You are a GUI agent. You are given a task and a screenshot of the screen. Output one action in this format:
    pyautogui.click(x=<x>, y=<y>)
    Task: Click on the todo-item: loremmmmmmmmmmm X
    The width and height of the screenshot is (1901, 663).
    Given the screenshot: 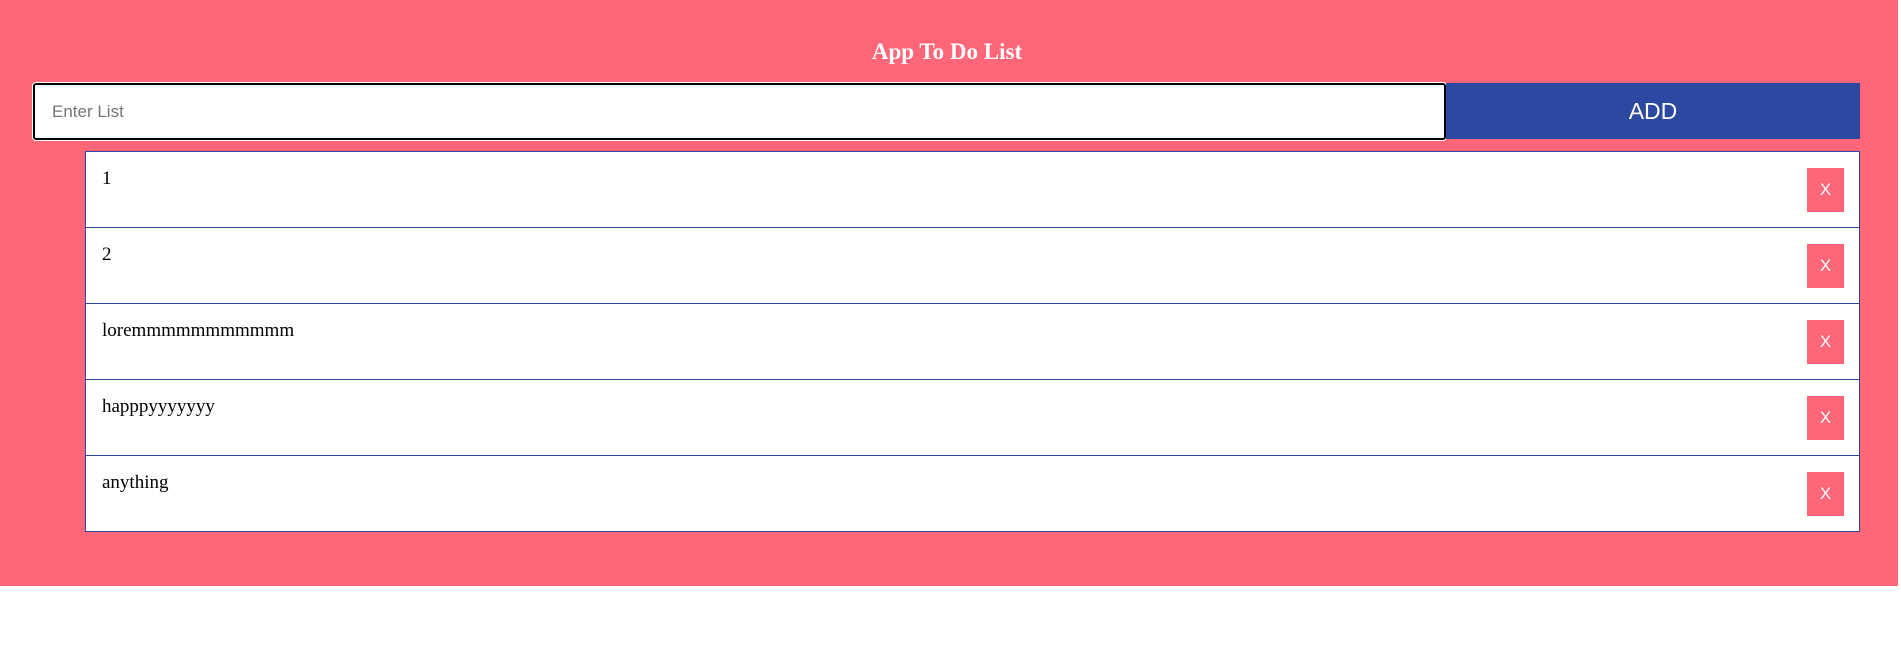 What is the action you would take?
    pyautogui.click(x=972, y=341)
    